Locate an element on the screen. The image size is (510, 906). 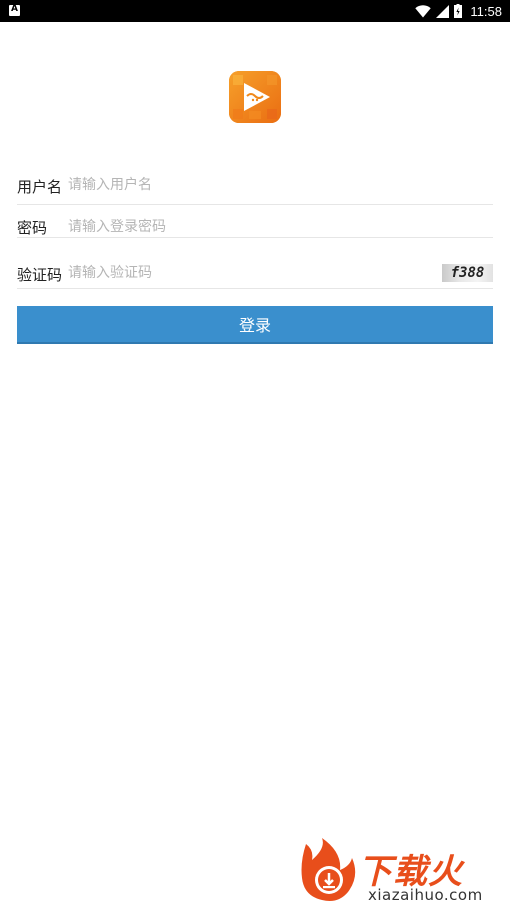
captcha-input is located at coordinates (225, 273).